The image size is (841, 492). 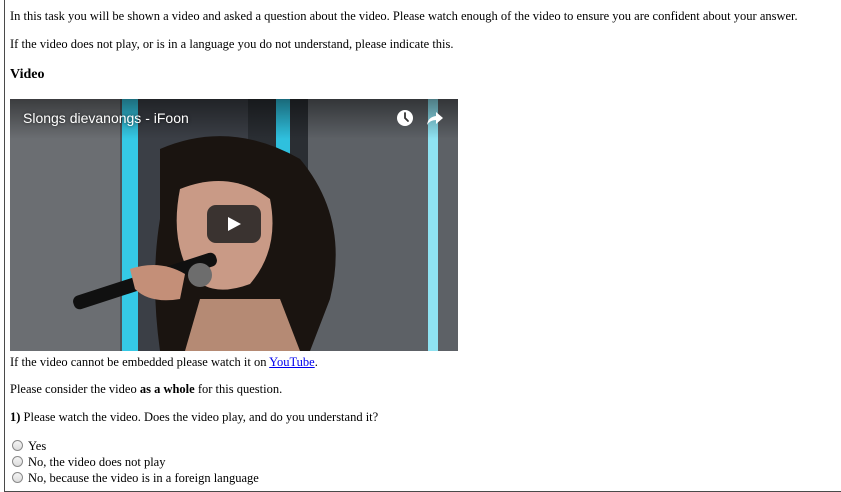 I want to click on option-does-not-play: No, the video does not play, so click(x=88, y=462).